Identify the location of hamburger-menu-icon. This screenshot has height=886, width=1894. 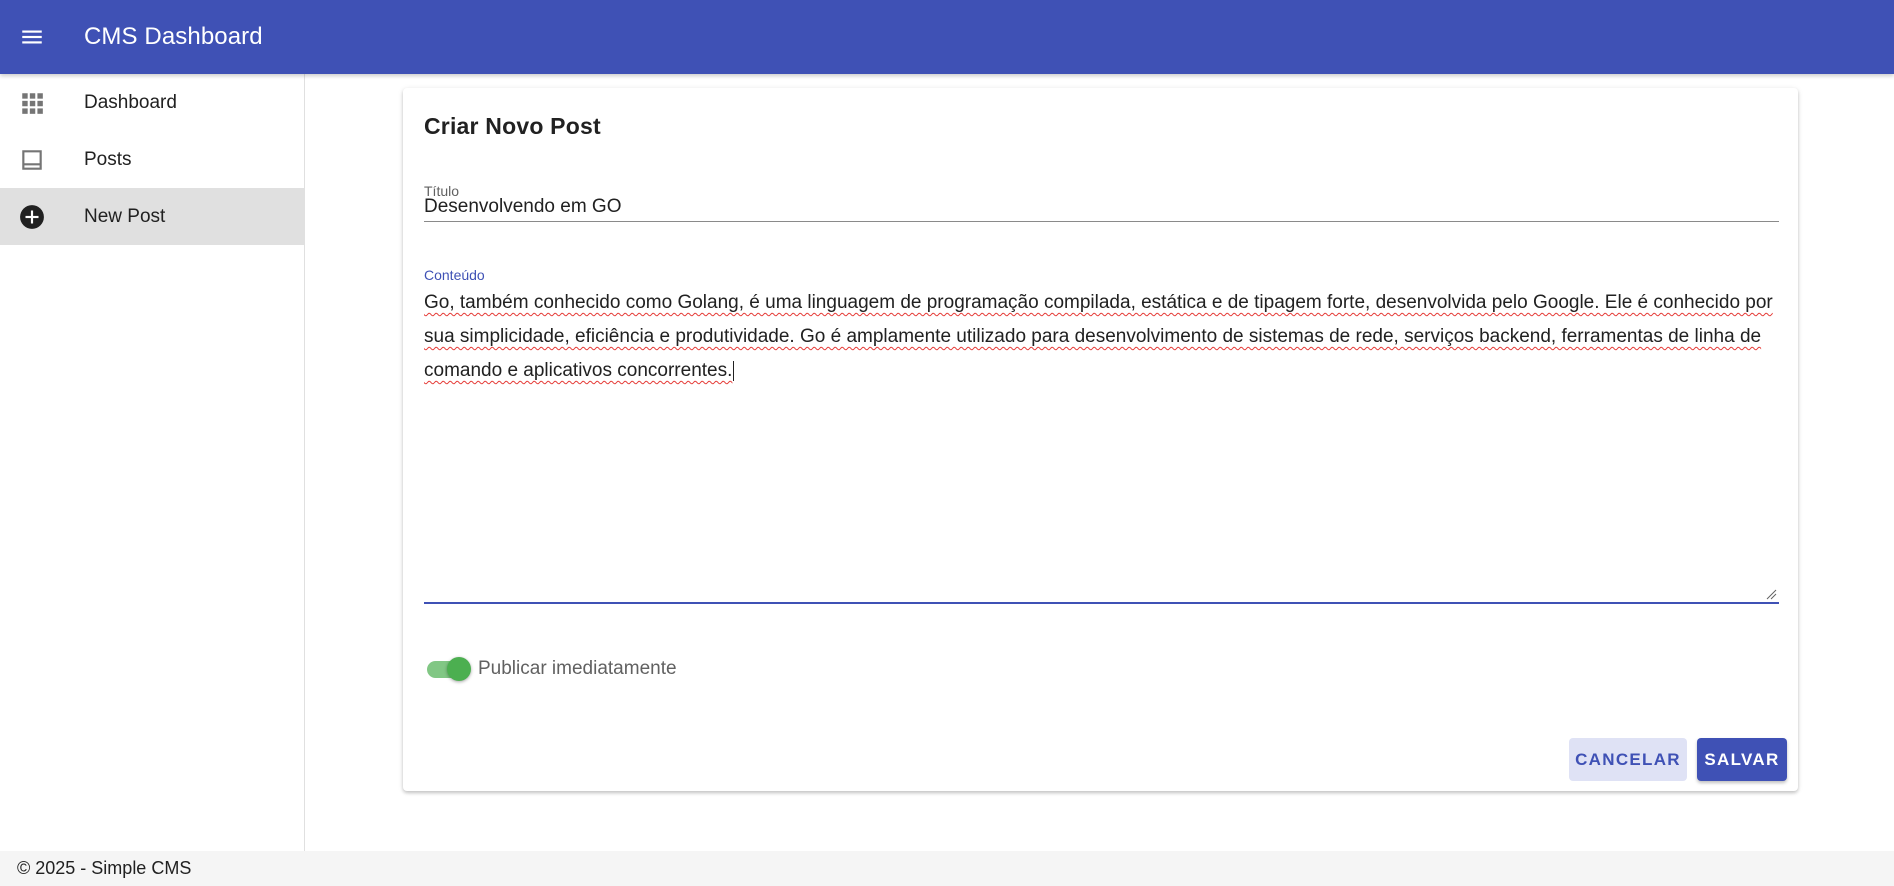
(32, 37).